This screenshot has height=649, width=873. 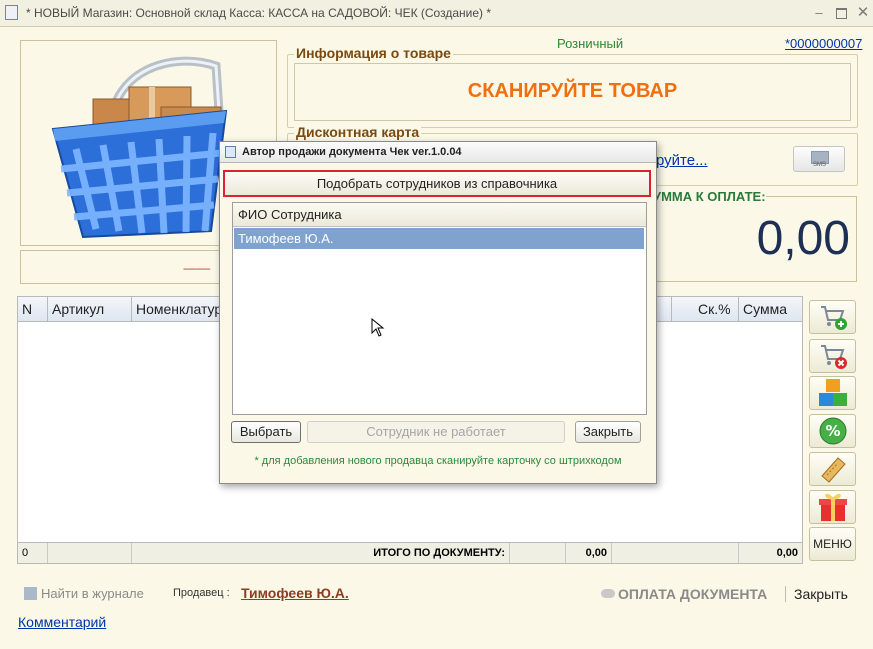 I want to click on discount-button: %, so click(x=832, y=431).